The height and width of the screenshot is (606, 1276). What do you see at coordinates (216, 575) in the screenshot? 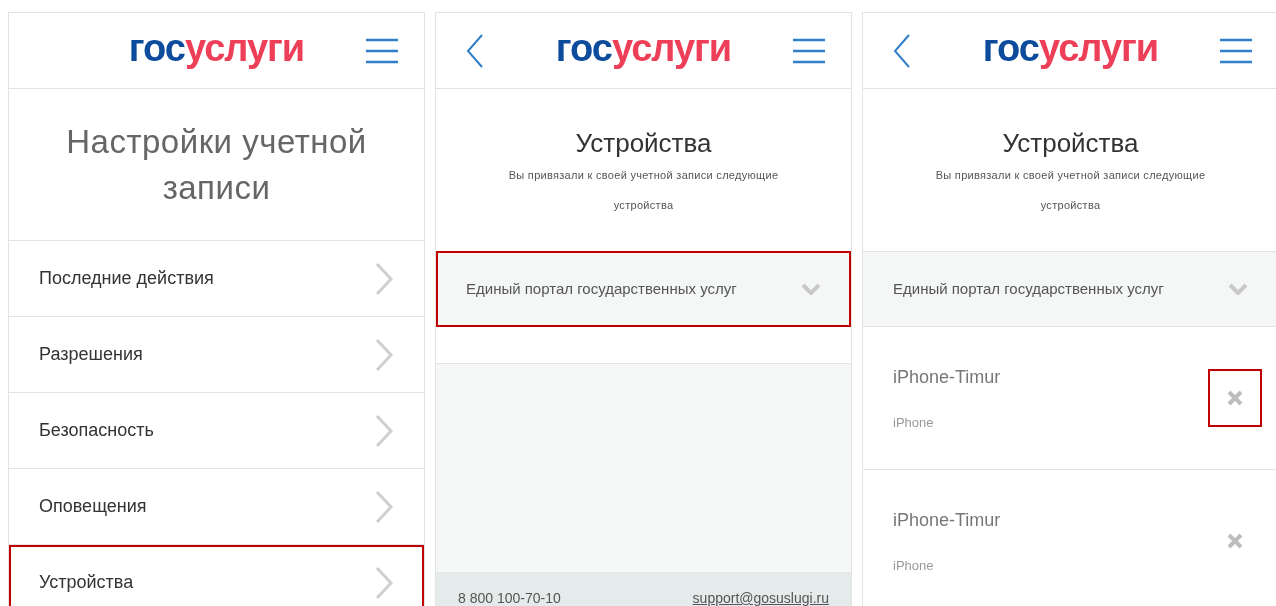
I see `menu-item: Устройства` at bounding box center [216, 575].